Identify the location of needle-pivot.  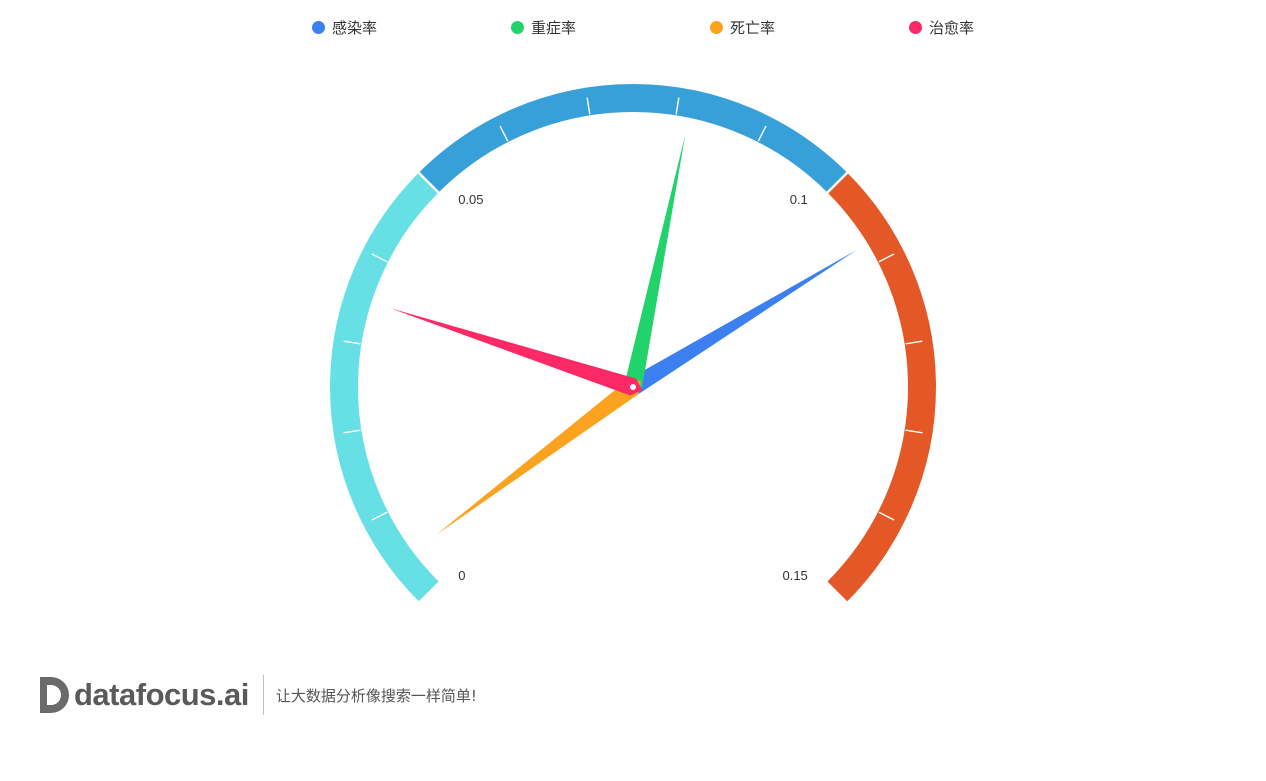
(633, 387).